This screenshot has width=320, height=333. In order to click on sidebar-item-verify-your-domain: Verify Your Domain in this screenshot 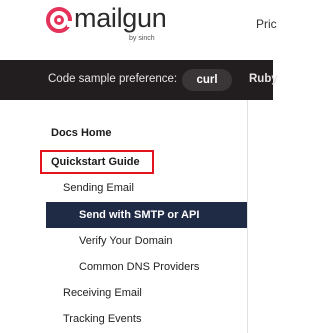, I will do `click(146, 241)`.